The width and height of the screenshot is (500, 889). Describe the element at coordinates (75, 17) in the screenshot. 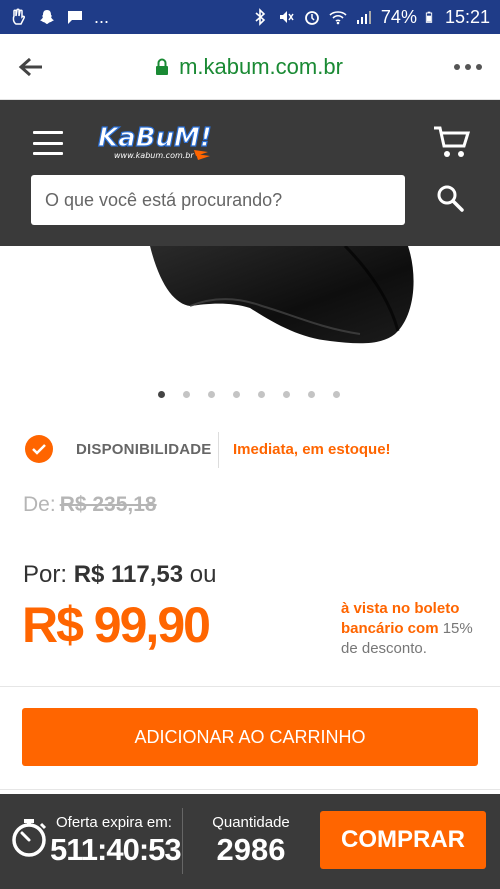

I see `message-icon` at that location.